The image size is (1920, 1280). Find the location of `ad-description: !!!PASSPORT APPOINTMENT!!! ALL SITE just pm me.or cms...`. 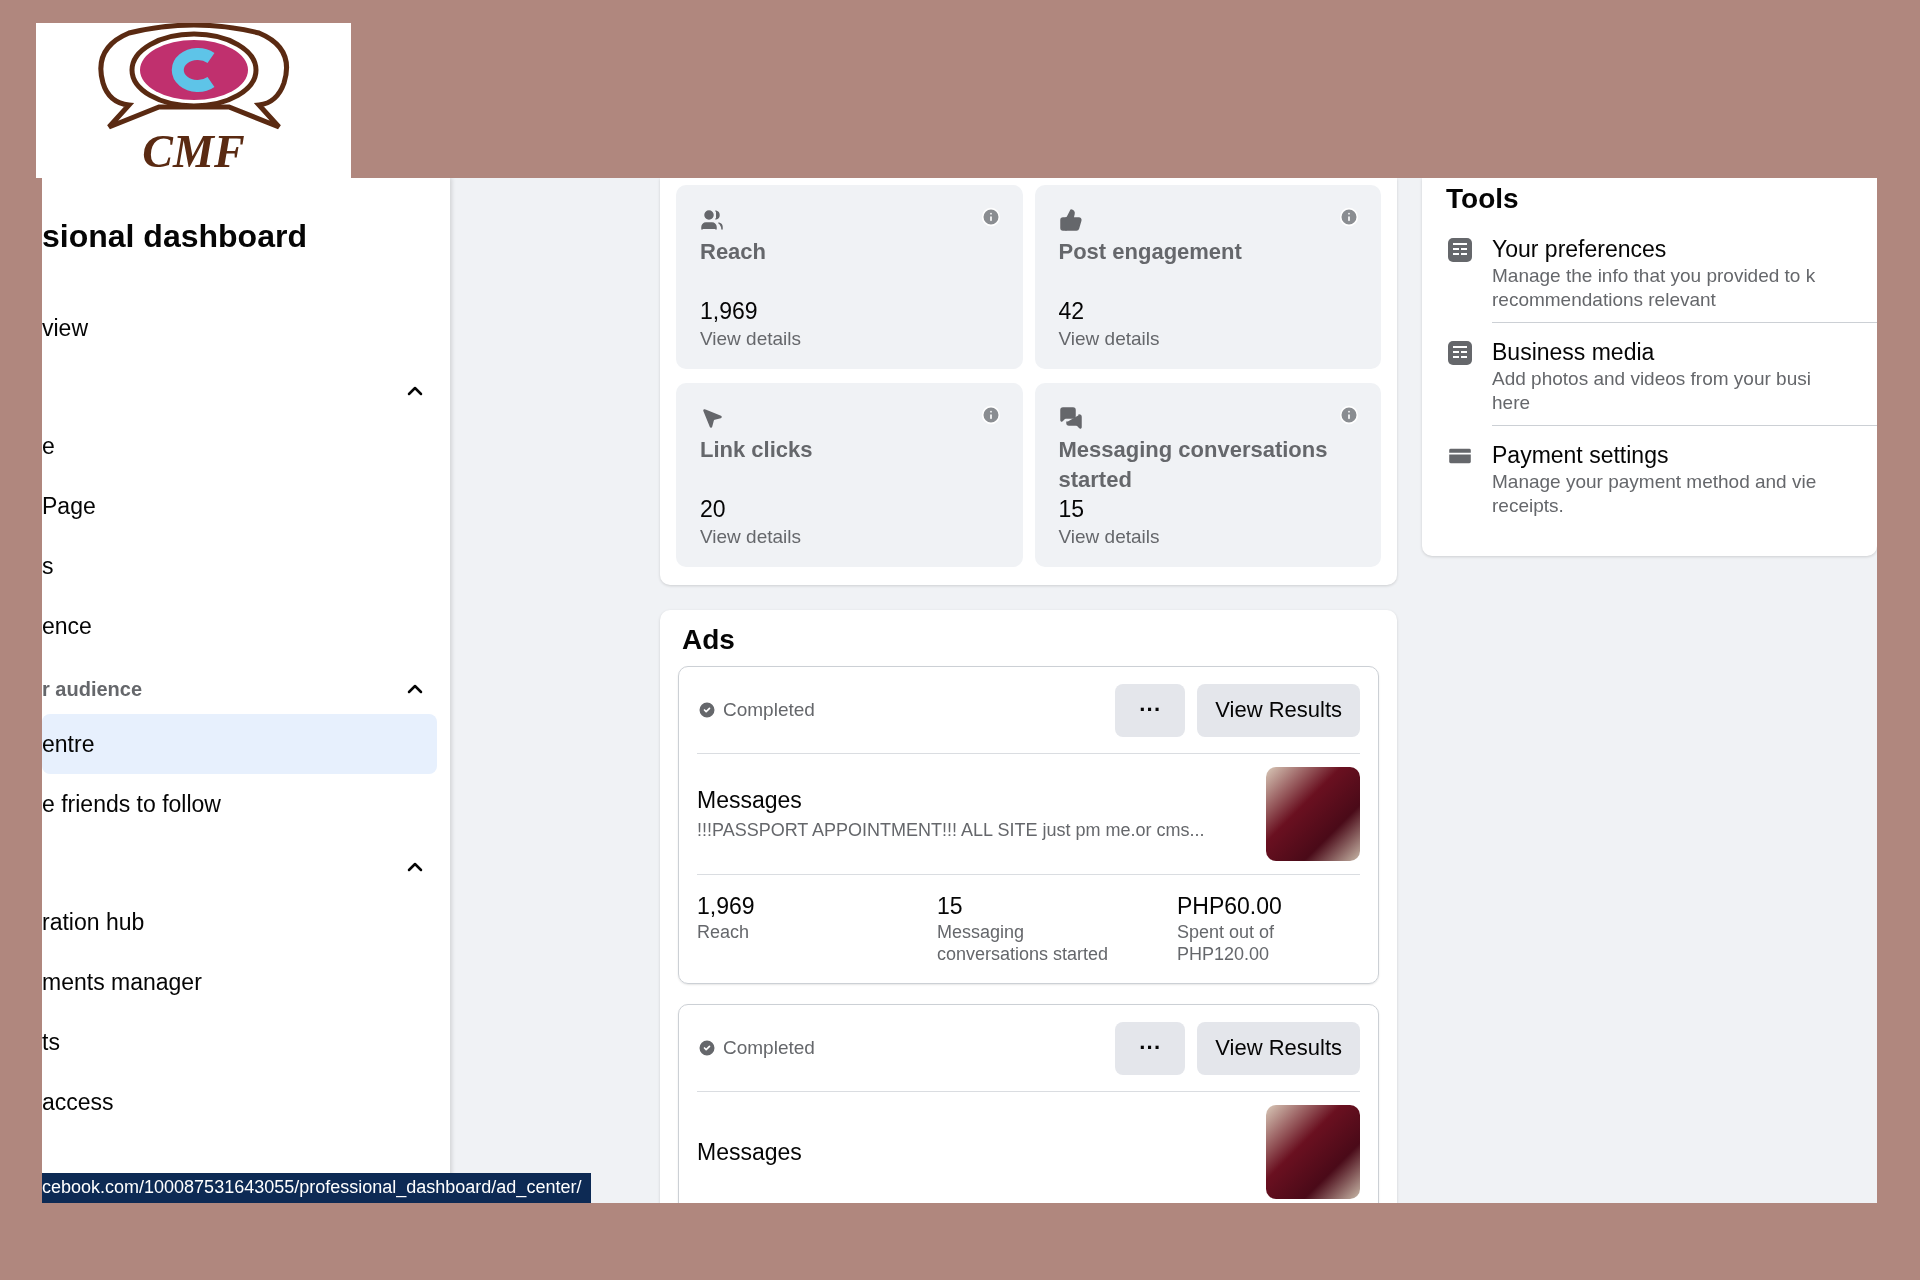

ad-description: !!!PASSPORT APPOINTMENT!!! ALL SITE just pm me.or cms... is located at coordinates (951, 830).